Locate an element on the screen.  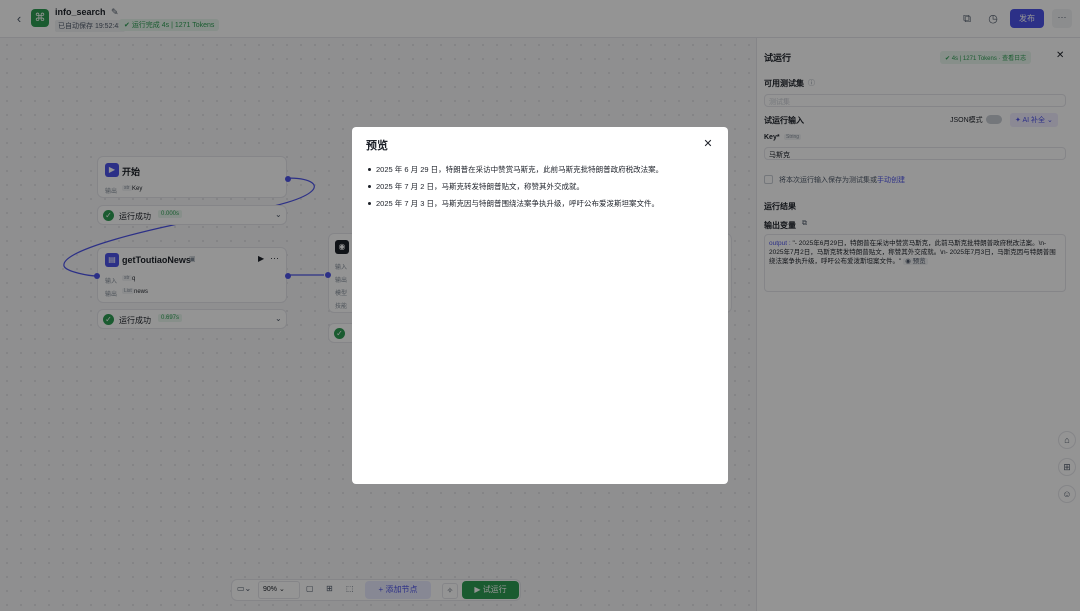
modal-title: 预览 is located at coordinates (377, 146).